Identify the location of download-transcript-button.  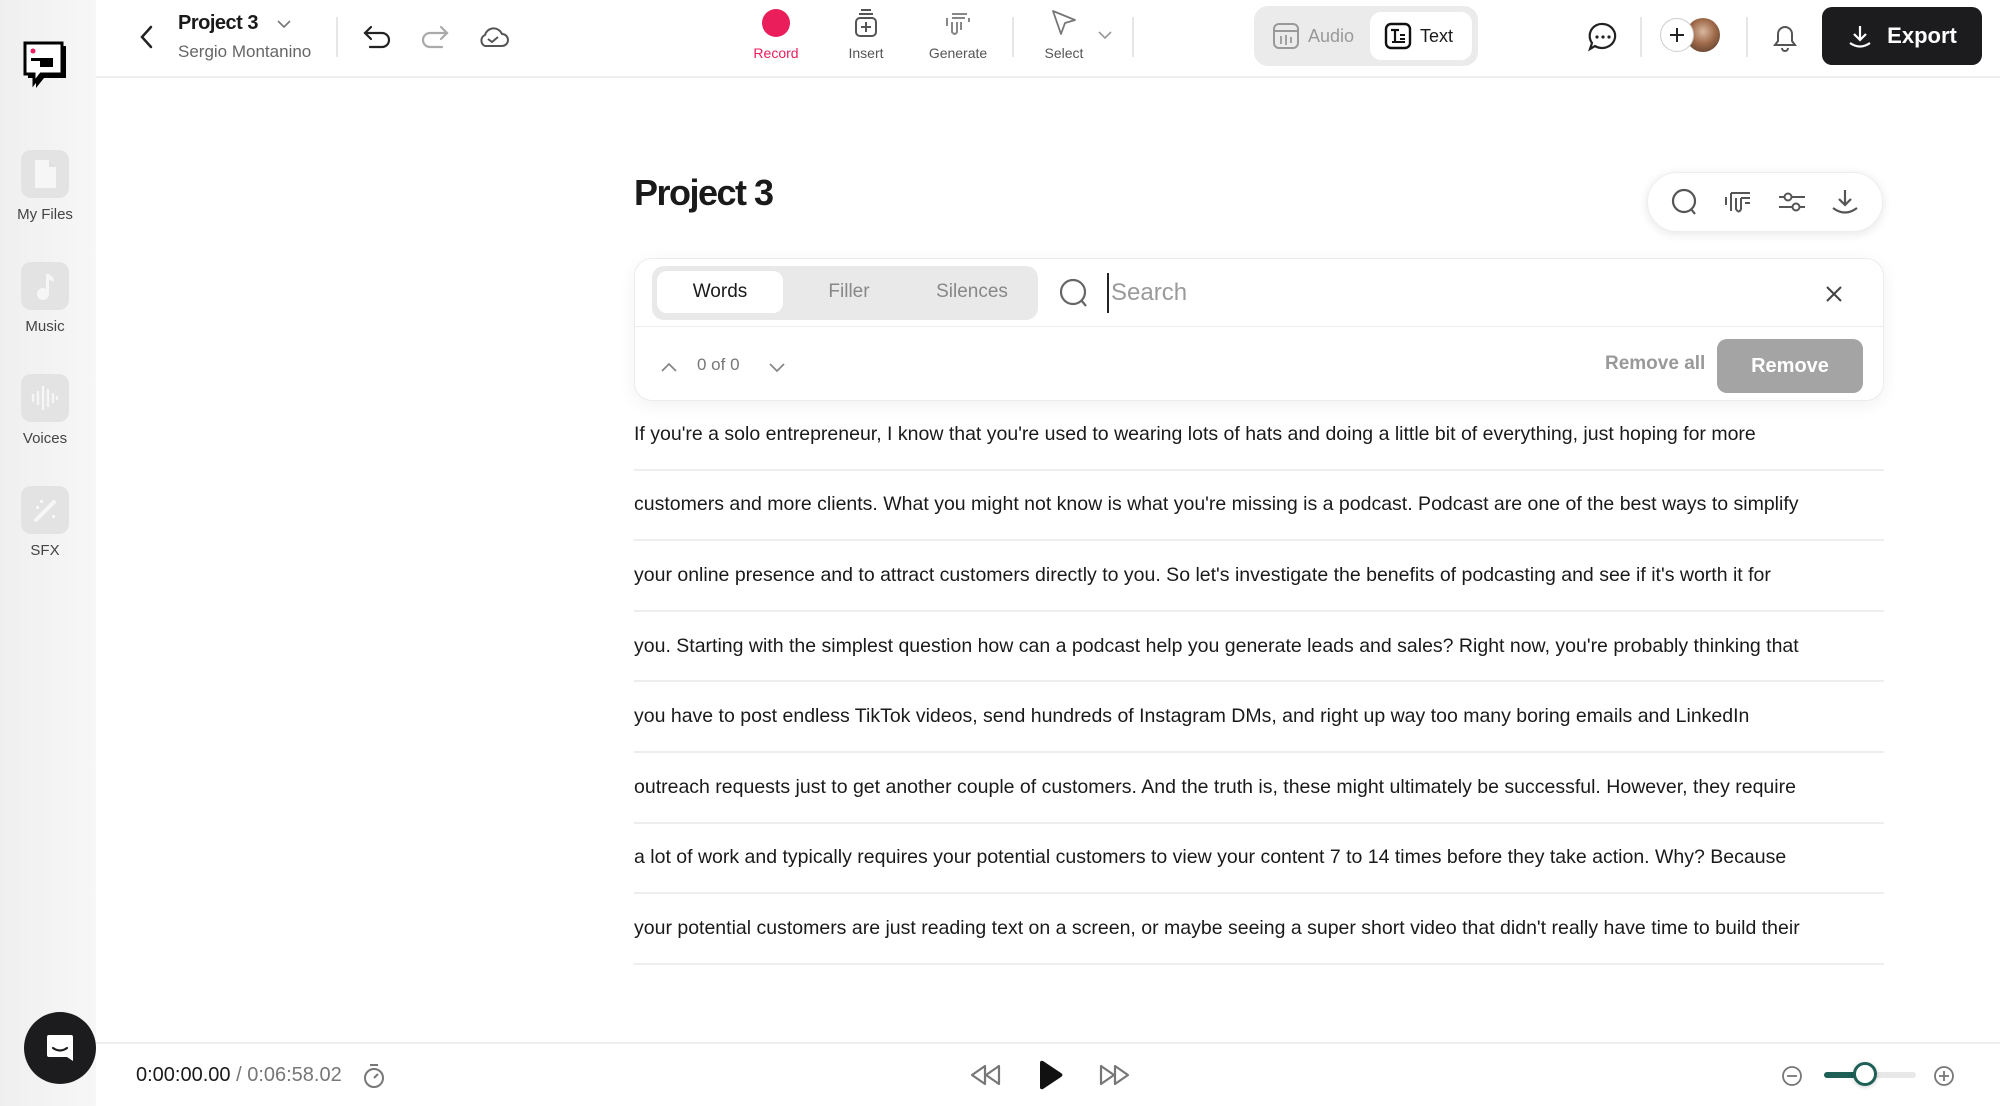
(1845, 202).